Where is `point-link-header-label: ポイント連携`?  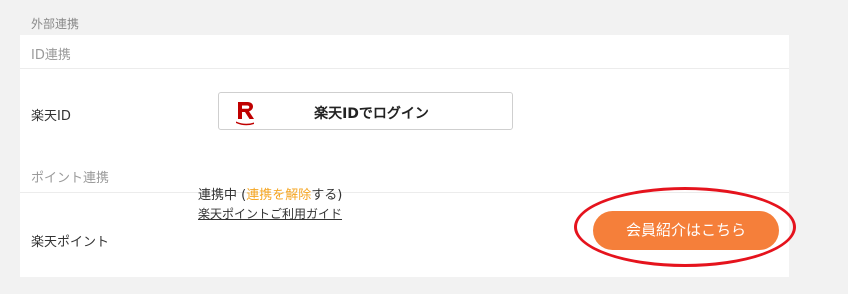 point-link-header-label: ポイント連携 is located at coordinates (70, 178).